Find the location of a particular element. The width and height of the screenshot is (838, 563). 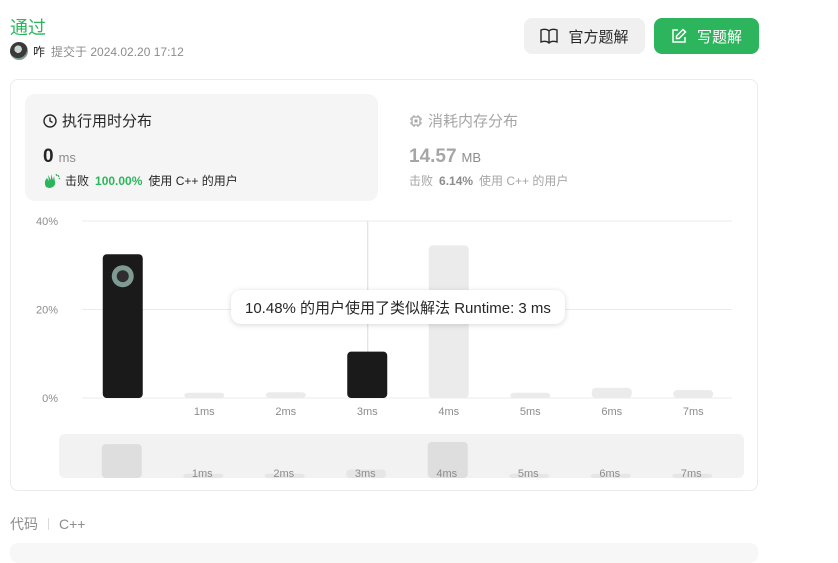

y-tick-label: 40% is located at coordinates (47, 222).